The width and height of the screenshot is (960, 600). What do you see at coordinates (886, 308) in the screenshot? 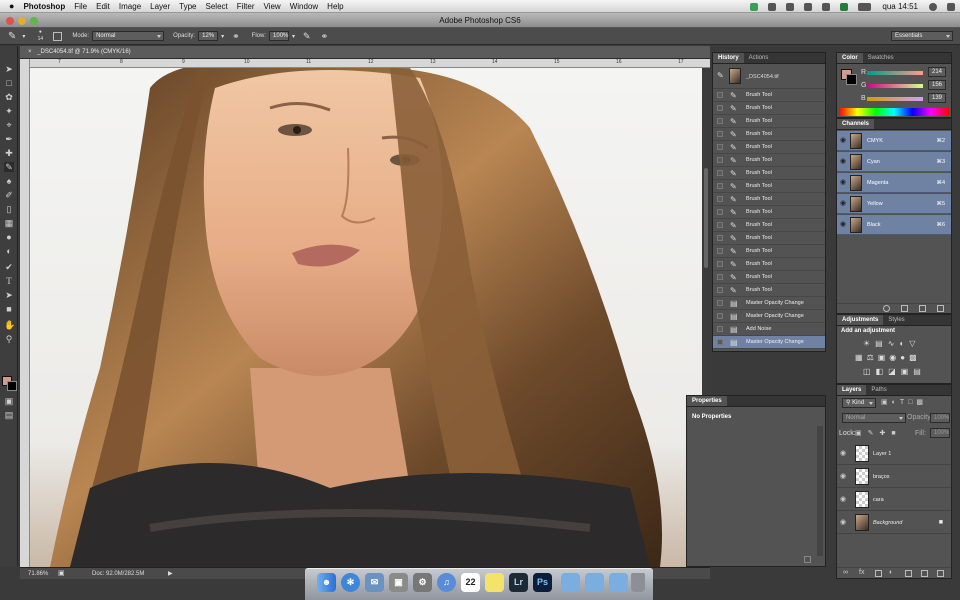
I see `load-channel-selection-icon` at bounding box center [886, 308].